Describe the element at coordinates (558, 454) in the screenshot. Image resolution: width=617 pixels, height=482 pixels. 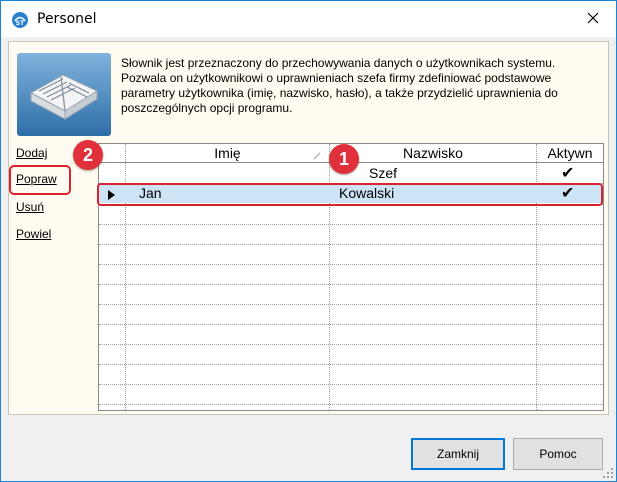
I see `help-button: Pomoc` at that location.